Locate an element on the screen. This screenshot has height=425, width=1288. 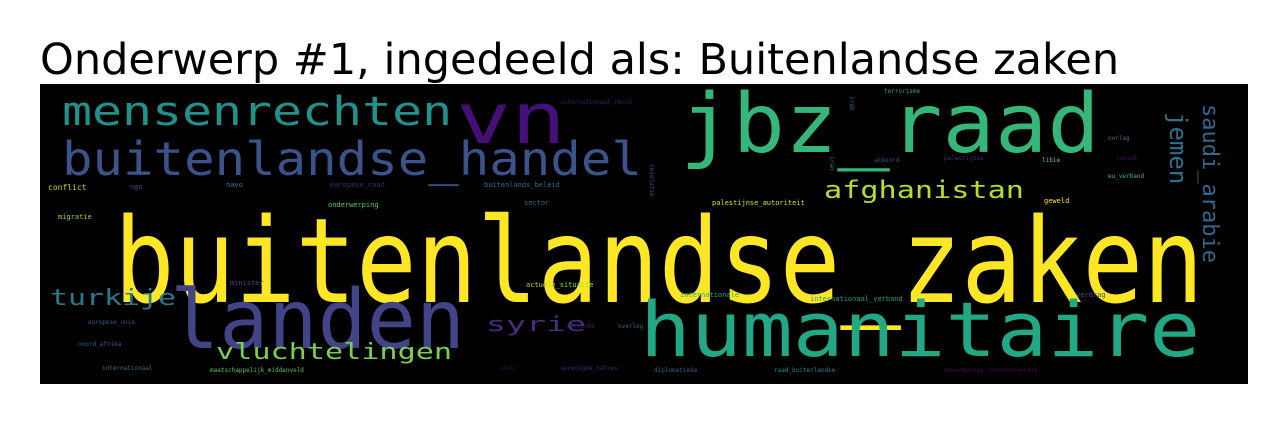
word-ngo: ngo is located at coordinates (136, 187).